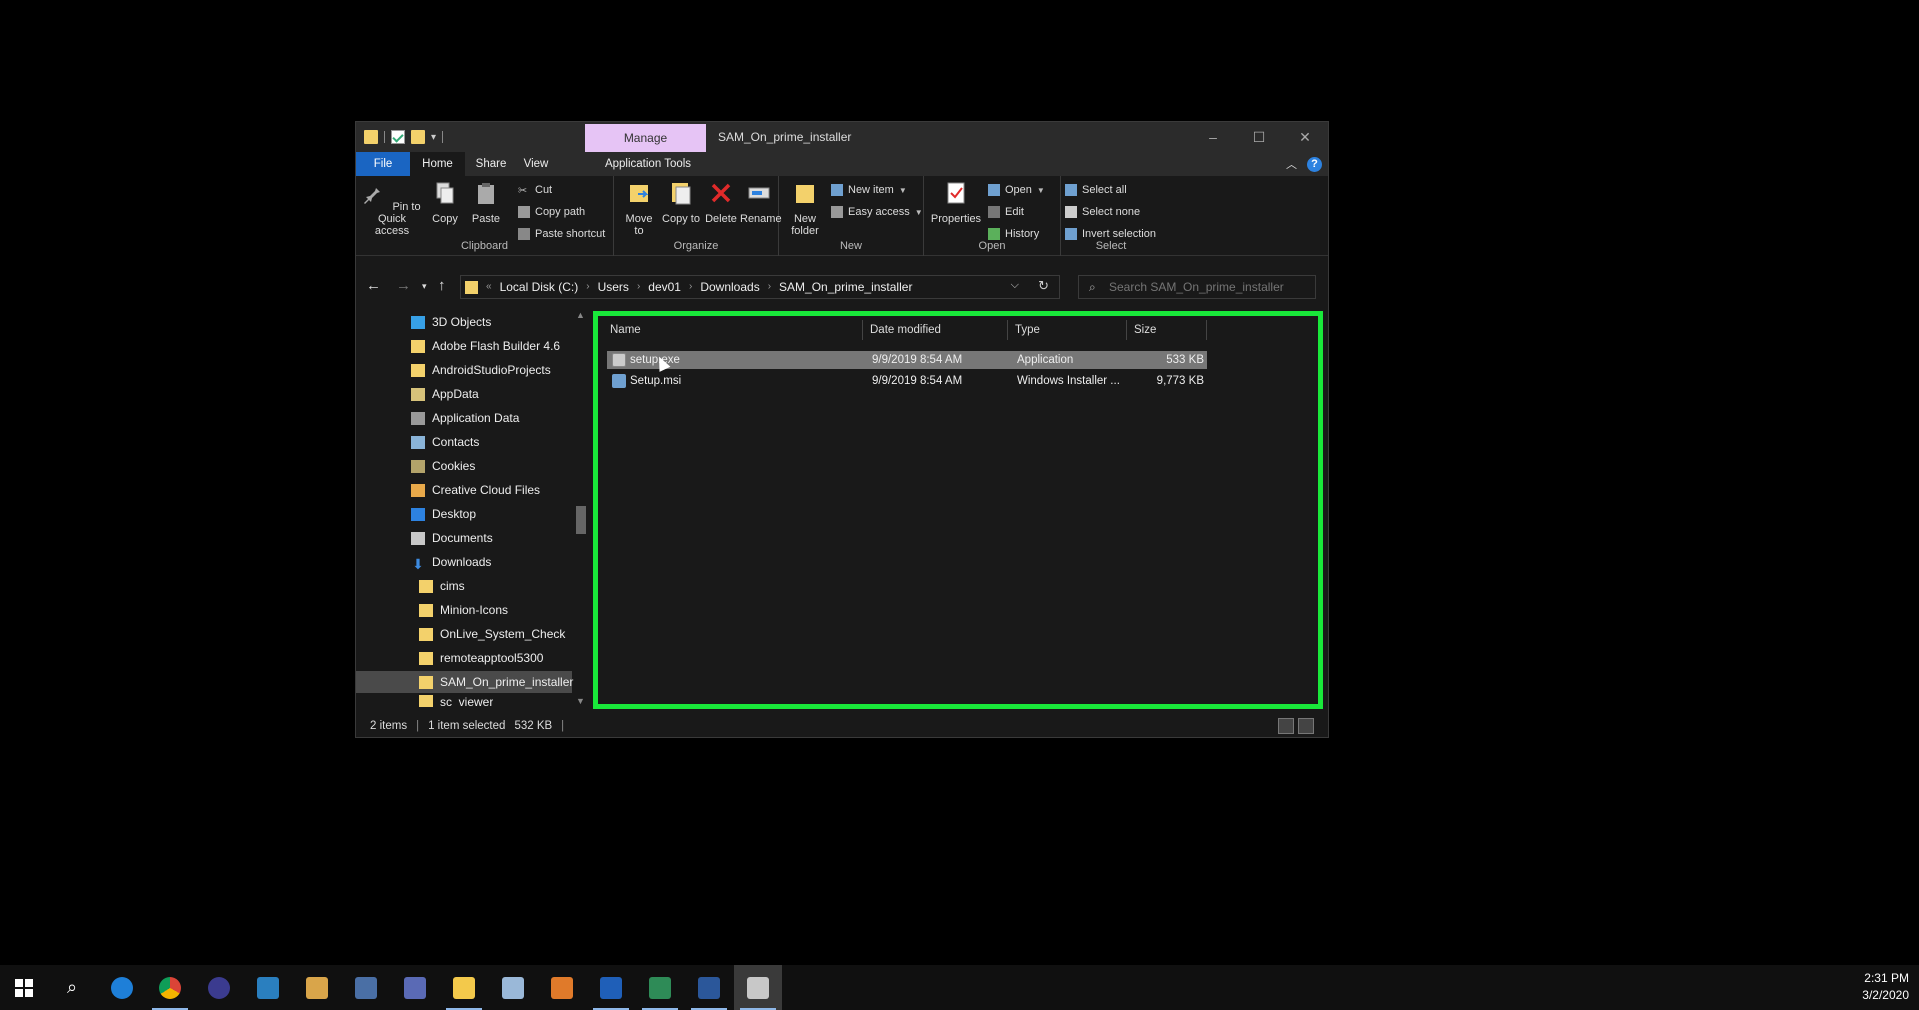 The width and height of the screenshot is (1919, 1010). What do you see at coordinates (761, 202) in the screenshot?
I see `rename-button: Rename` at bounding box center [761, 202].